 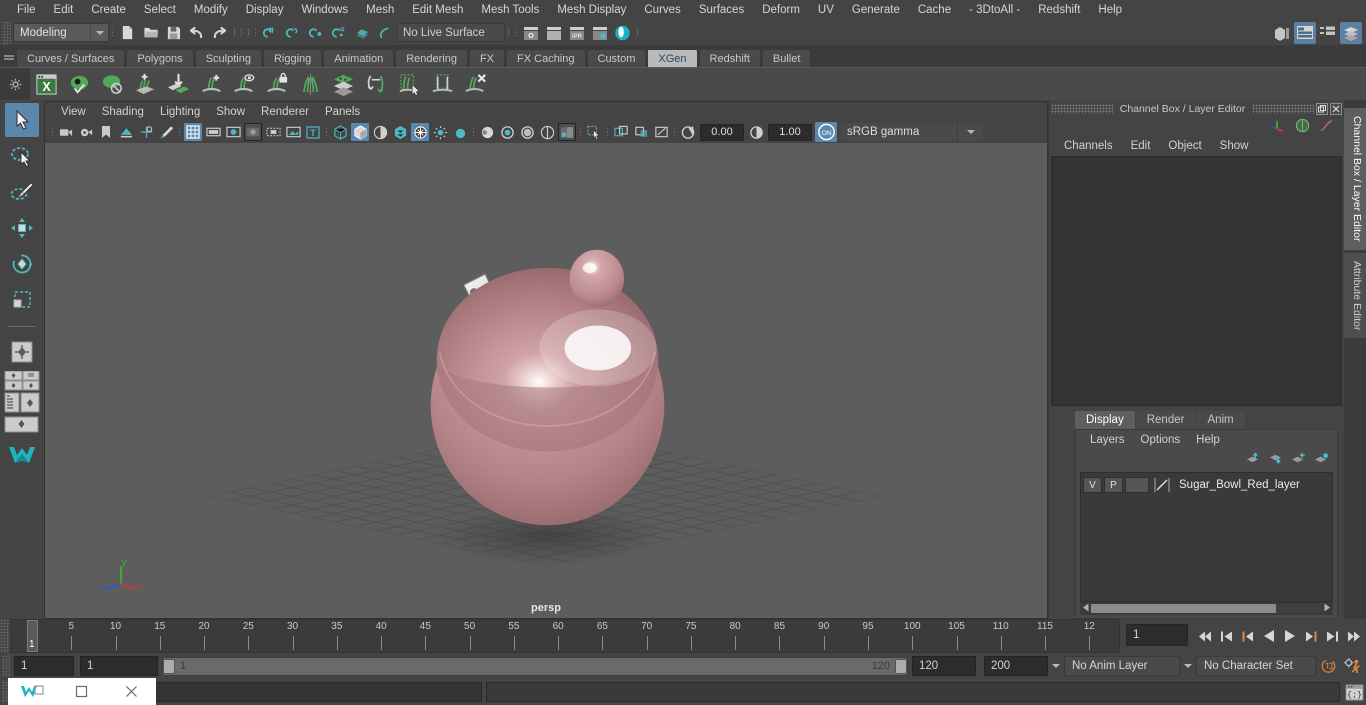 I want to click on tab-render: Render, so click(x=1165, y=420).